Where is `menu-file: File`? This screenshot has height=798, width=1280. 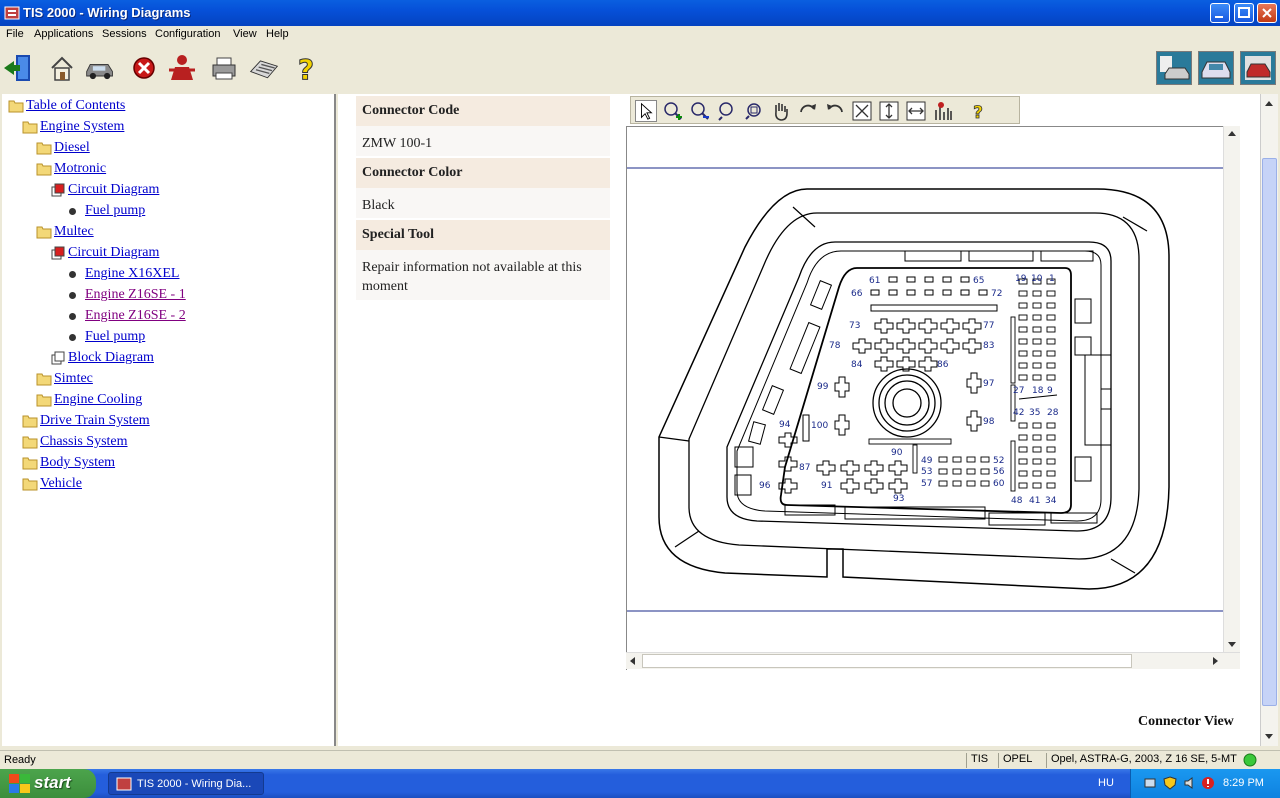 menu-file: File is located at coordinates (15, 34).